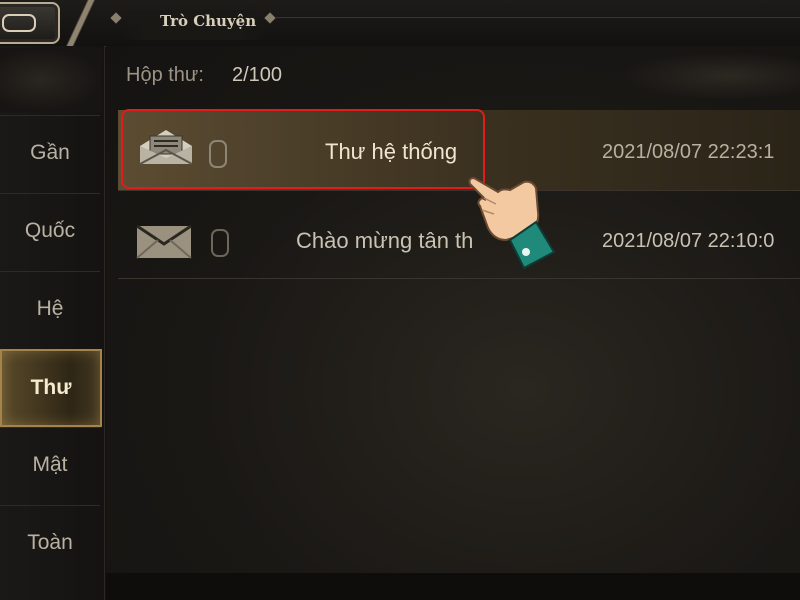  Describe the element at coordinates (538, 17) in the screenshot. I see `divider` at that location.